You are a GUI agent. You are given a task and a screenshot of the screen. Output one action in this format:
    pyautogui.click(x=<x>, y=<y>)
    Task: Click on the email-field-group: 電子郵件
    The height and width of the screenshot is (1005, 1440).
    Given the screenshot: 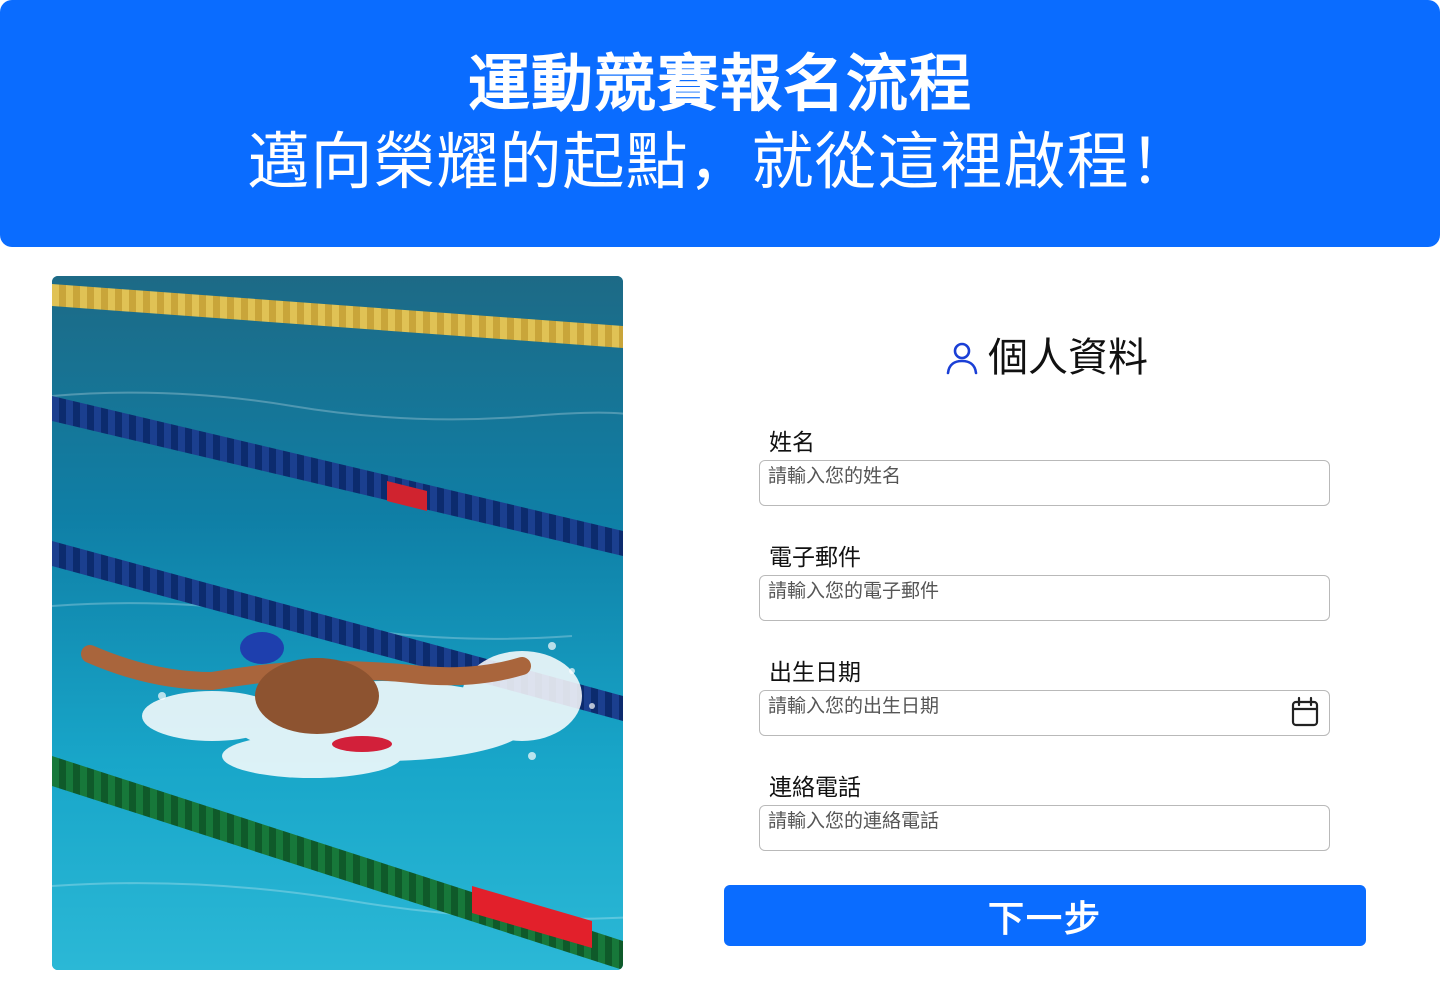 What is the action you would take?
    pyautogui.click(x=1044, y=582)
    